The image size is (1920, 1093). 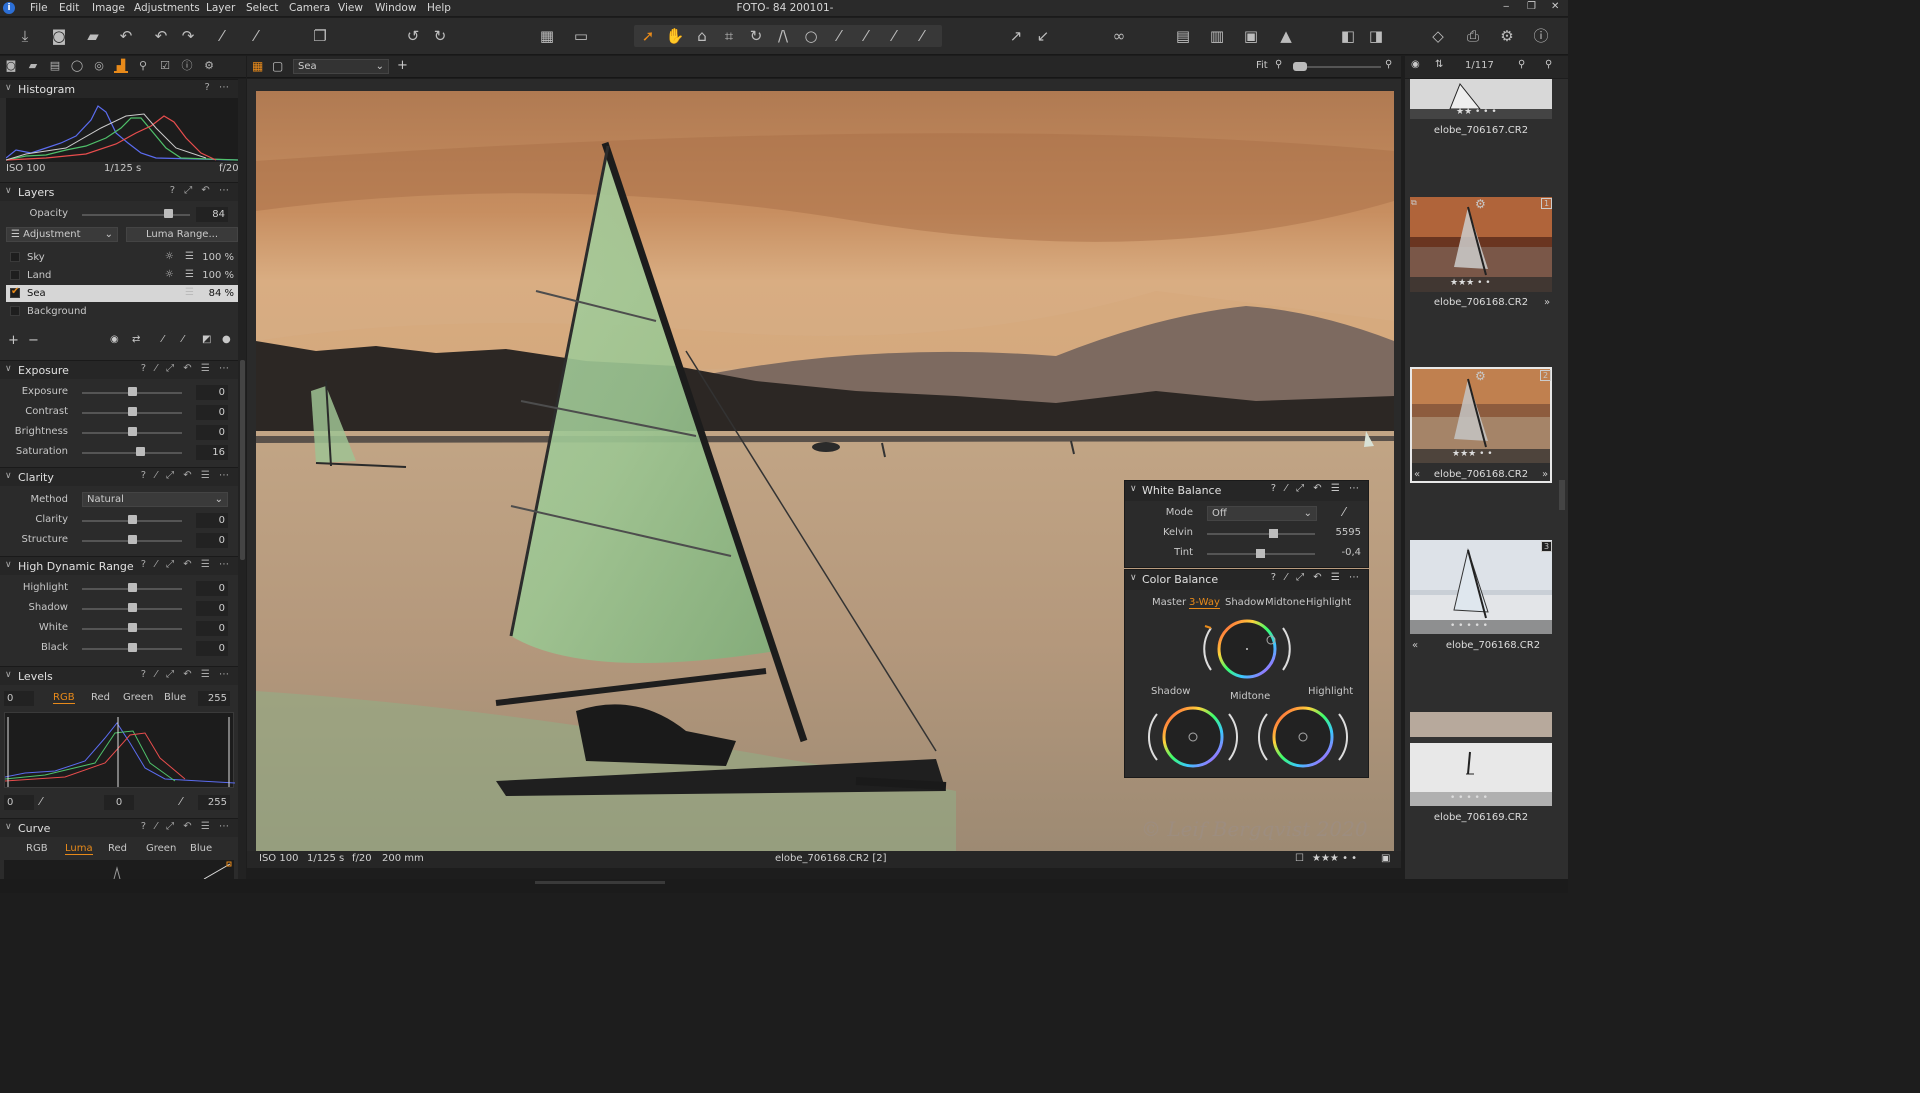 What do you see at coordinates (894, 36) in the screenshot?
I see `draw-mask-icon: ⁄` at bounding box center [894, 36].